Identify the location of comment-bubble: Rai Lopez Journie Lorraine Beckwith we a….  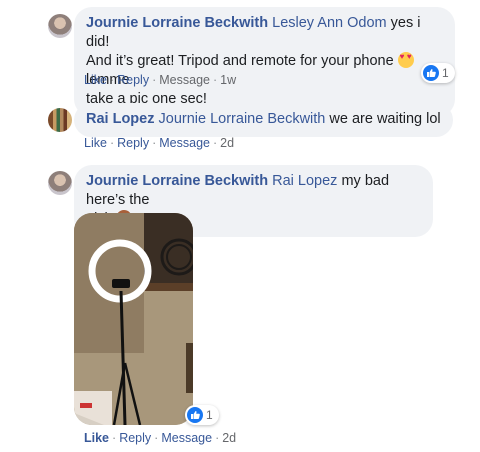
(263, 120).